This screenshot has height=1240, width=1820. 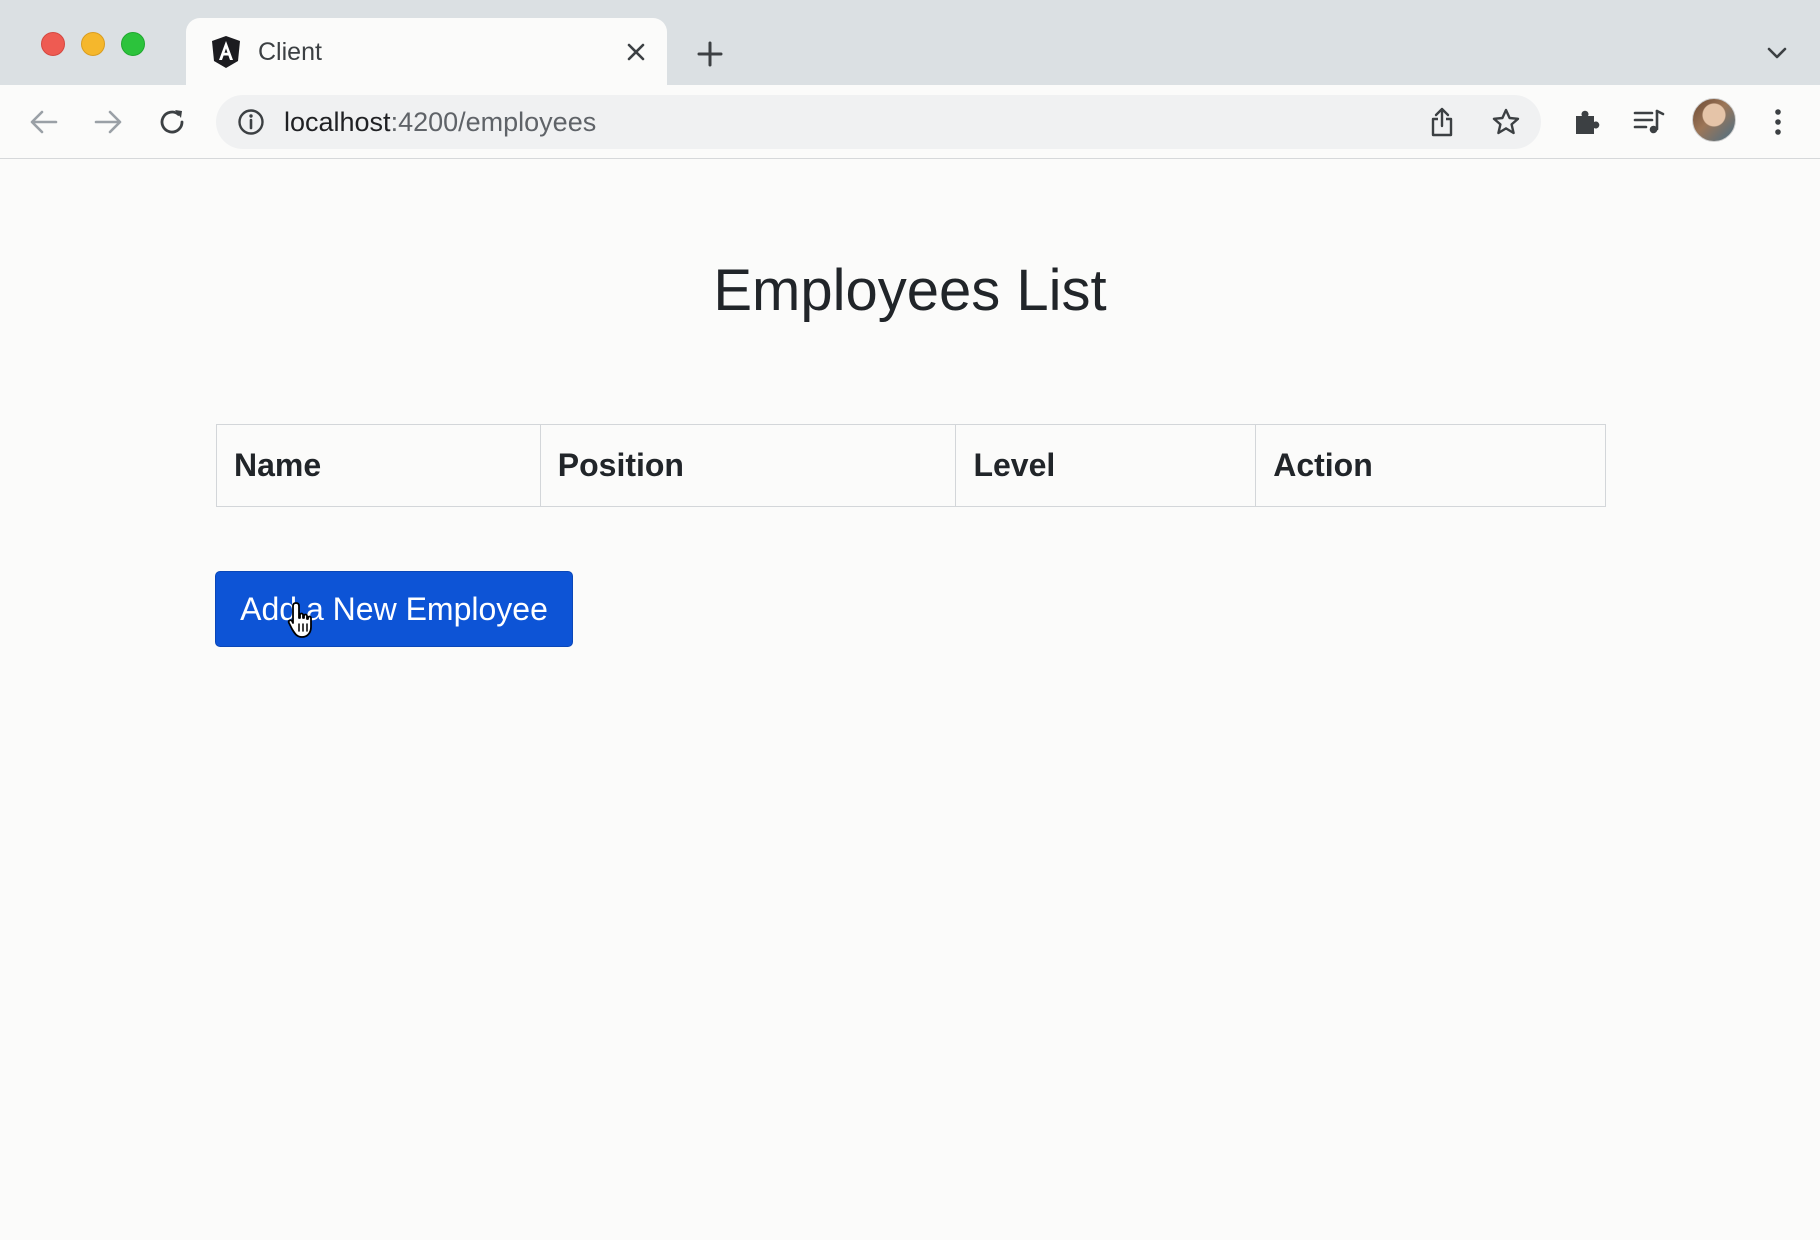 I want to click on plus-icon, so click(x=710, y=54).